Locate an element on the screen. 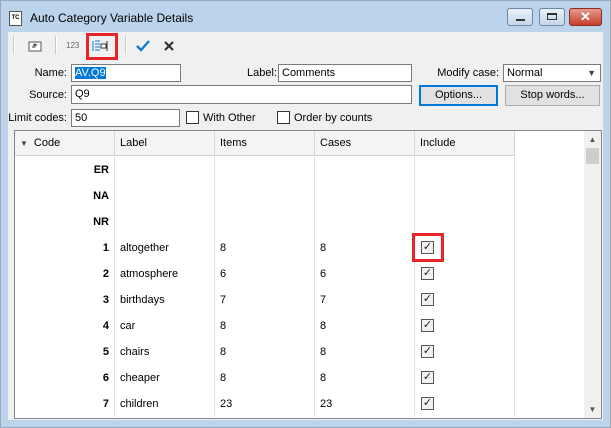 Image resolution: width=611 pixels, height=428 pixels. checkmark-icon is located at coordinates (143, 45).